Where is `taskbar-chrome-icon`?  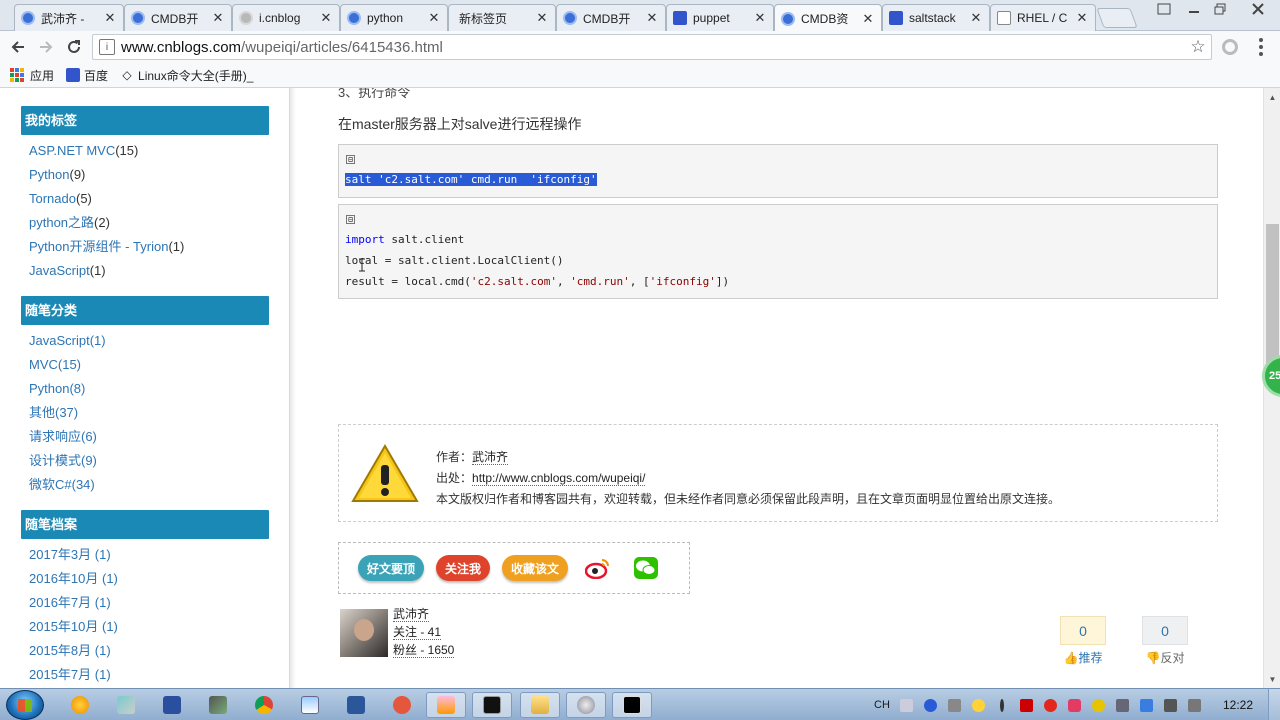
taskbar-chrome-icon is located at coordinates (264, 705).